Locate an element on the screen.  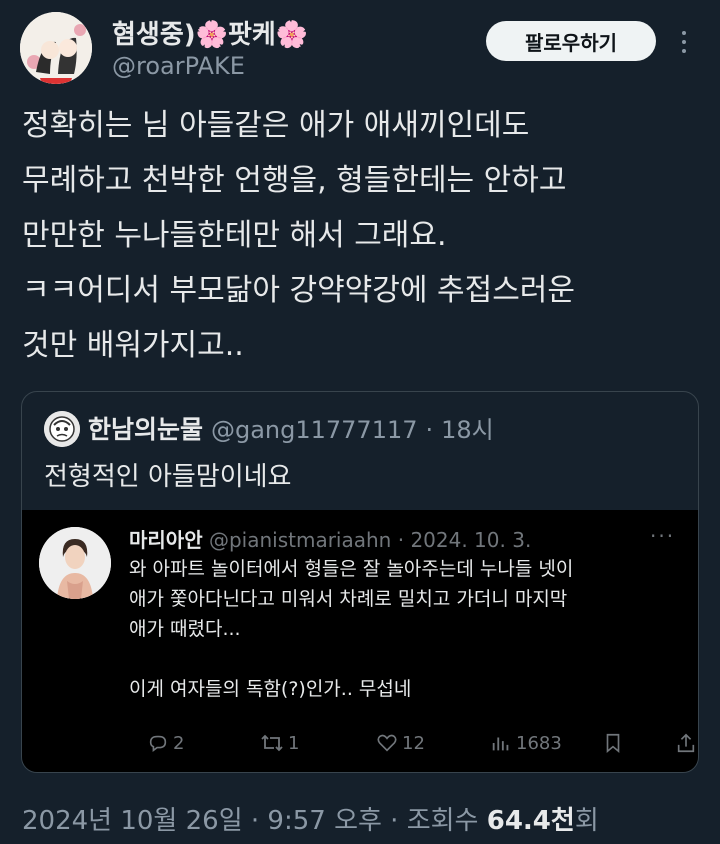
tweet-timestamp: 2024년 10월 26일 · 9:57 오후 · 조회수 is located at coordinates (254, 821).